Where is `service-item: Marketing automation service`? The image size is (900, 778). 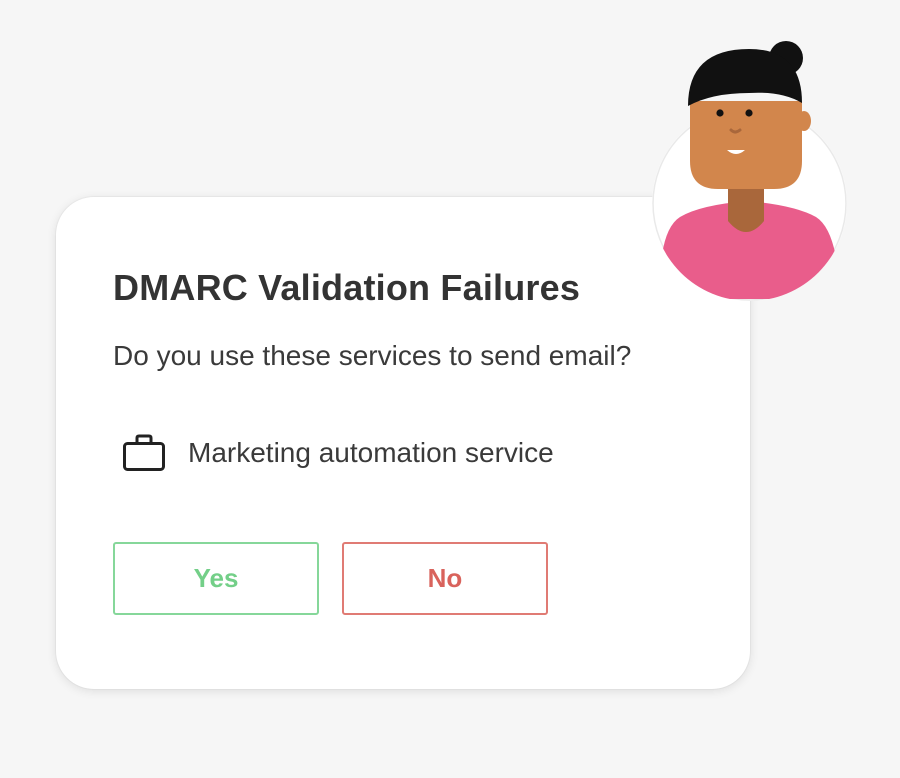
service-item: Marketing automation service is located at coordinates (338, 453).